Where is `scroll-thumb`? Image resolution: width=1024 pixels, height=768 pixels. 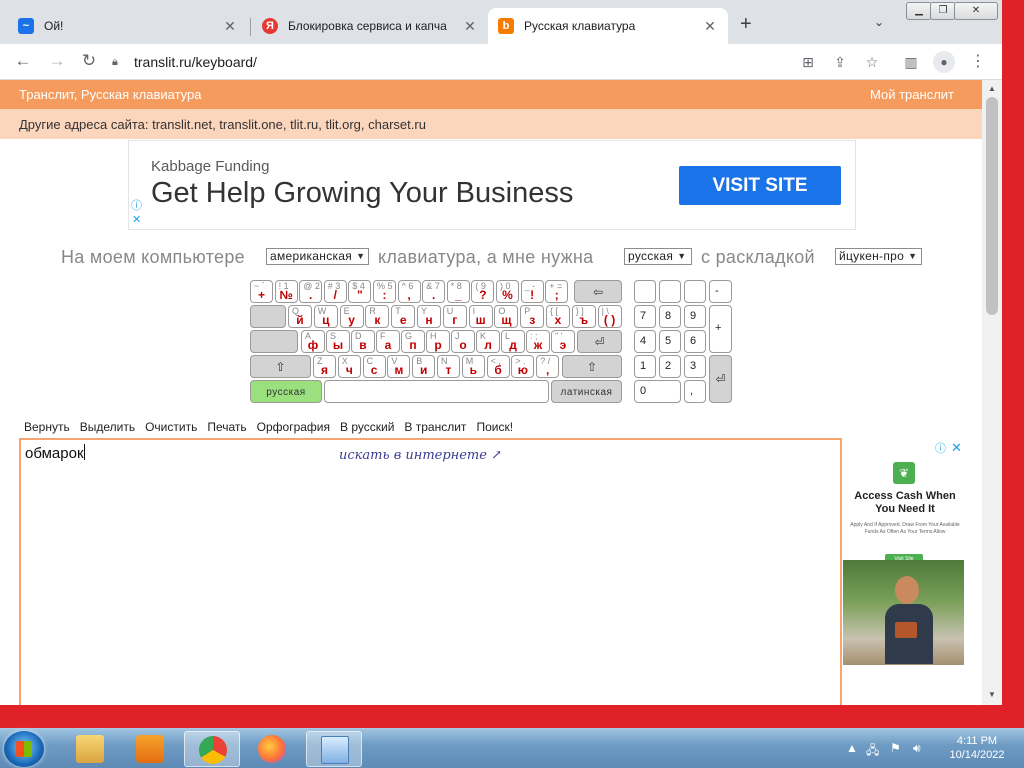 scroll-thumb is located at coordinates (992, 206).